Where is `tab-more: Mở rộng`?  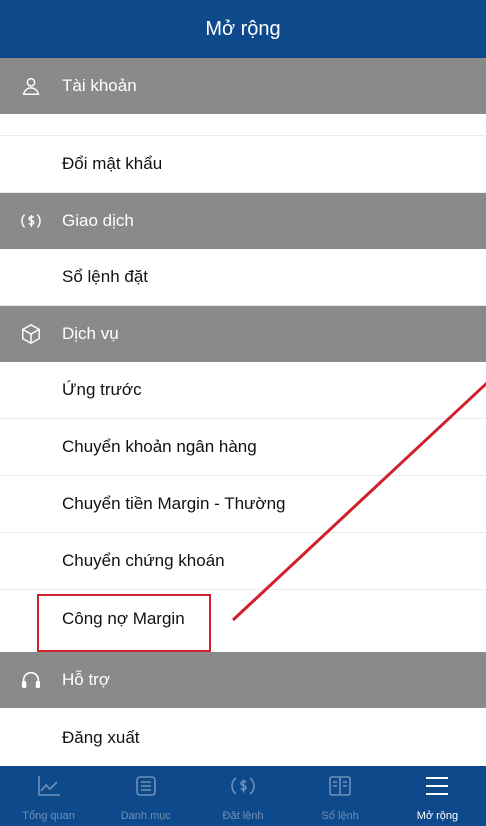
tab-more: Mở rộng is located at coordinates (437, 796).